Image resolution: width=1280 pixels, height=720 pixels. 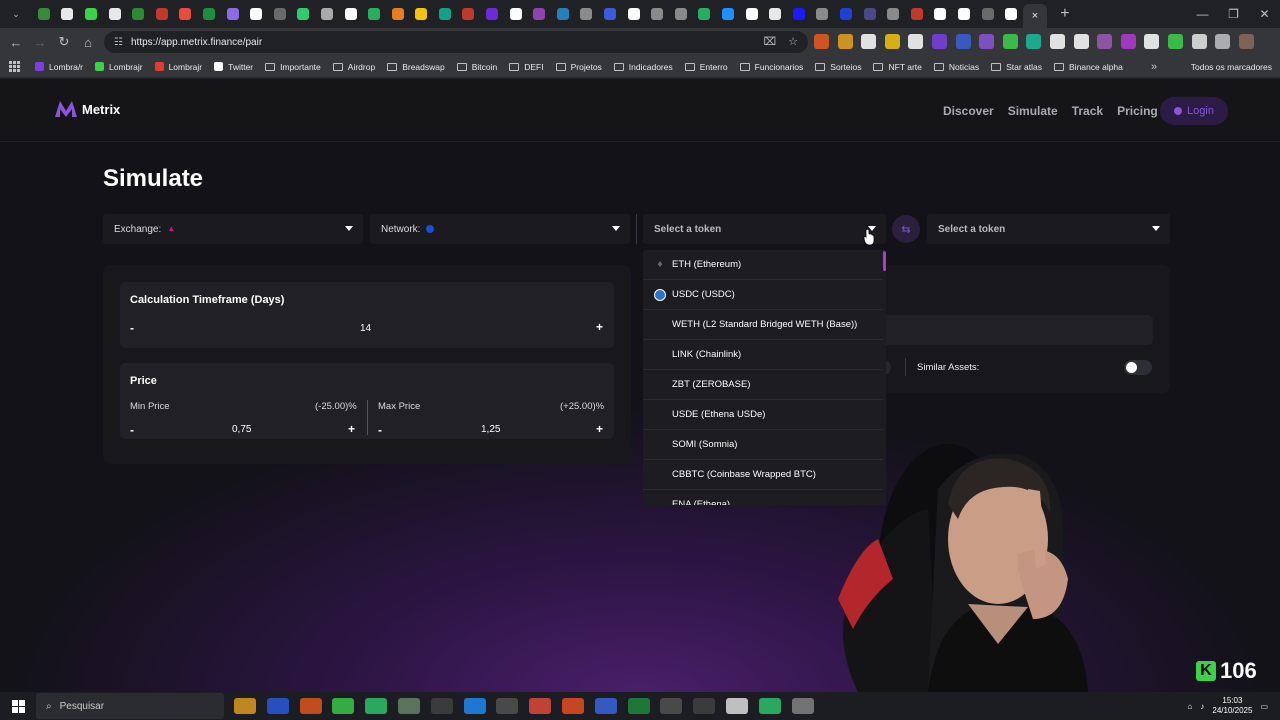 What do you see at coordinates (1137, 111) in the screenshot?
I see `nav-pricing: Pricing` at bounding box center [1137, 111].